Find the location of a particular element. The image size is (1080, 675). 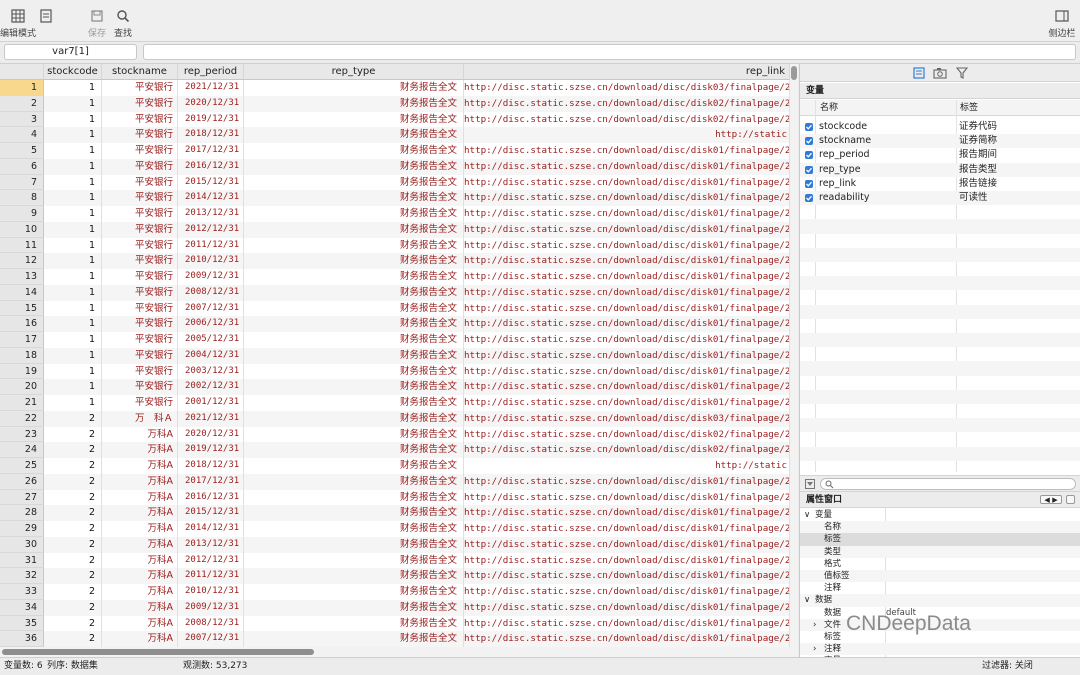

cell-reference: var7[1] is located at coordinates (70, 52).